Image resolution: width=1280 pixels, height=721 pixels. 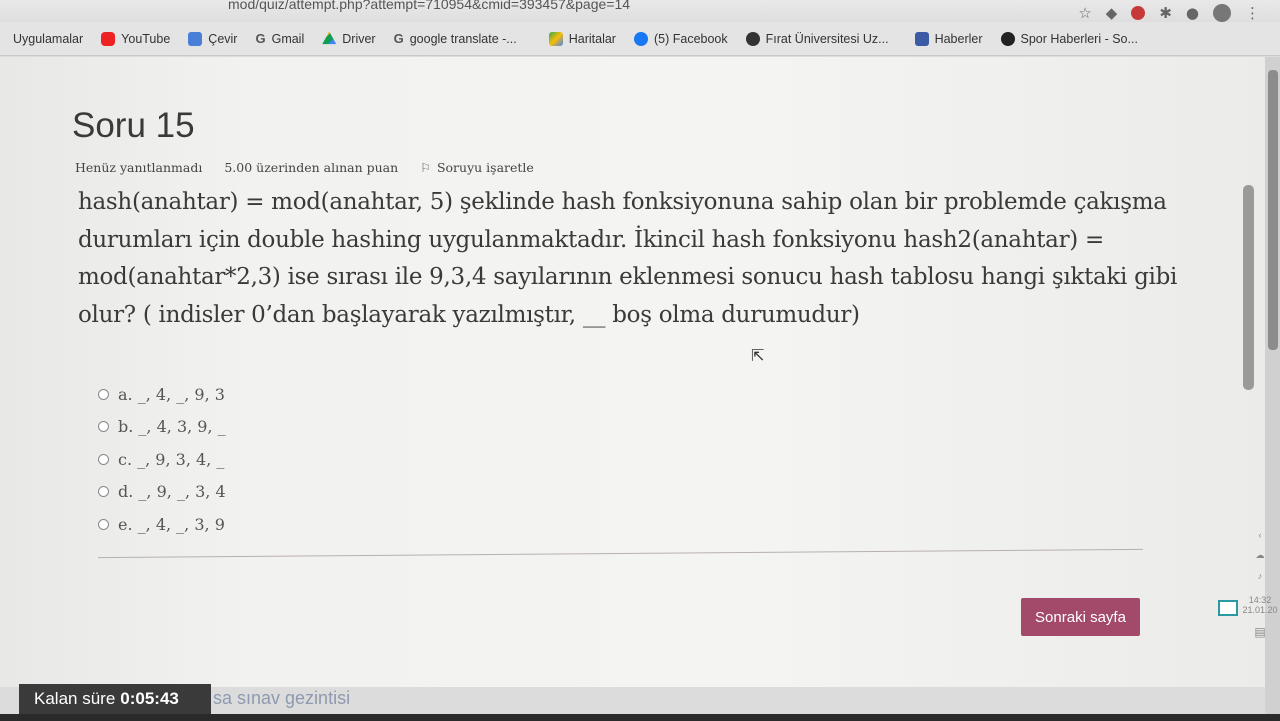 I want to click on cloud-icon: ☁, so click(x=1260, y=555).